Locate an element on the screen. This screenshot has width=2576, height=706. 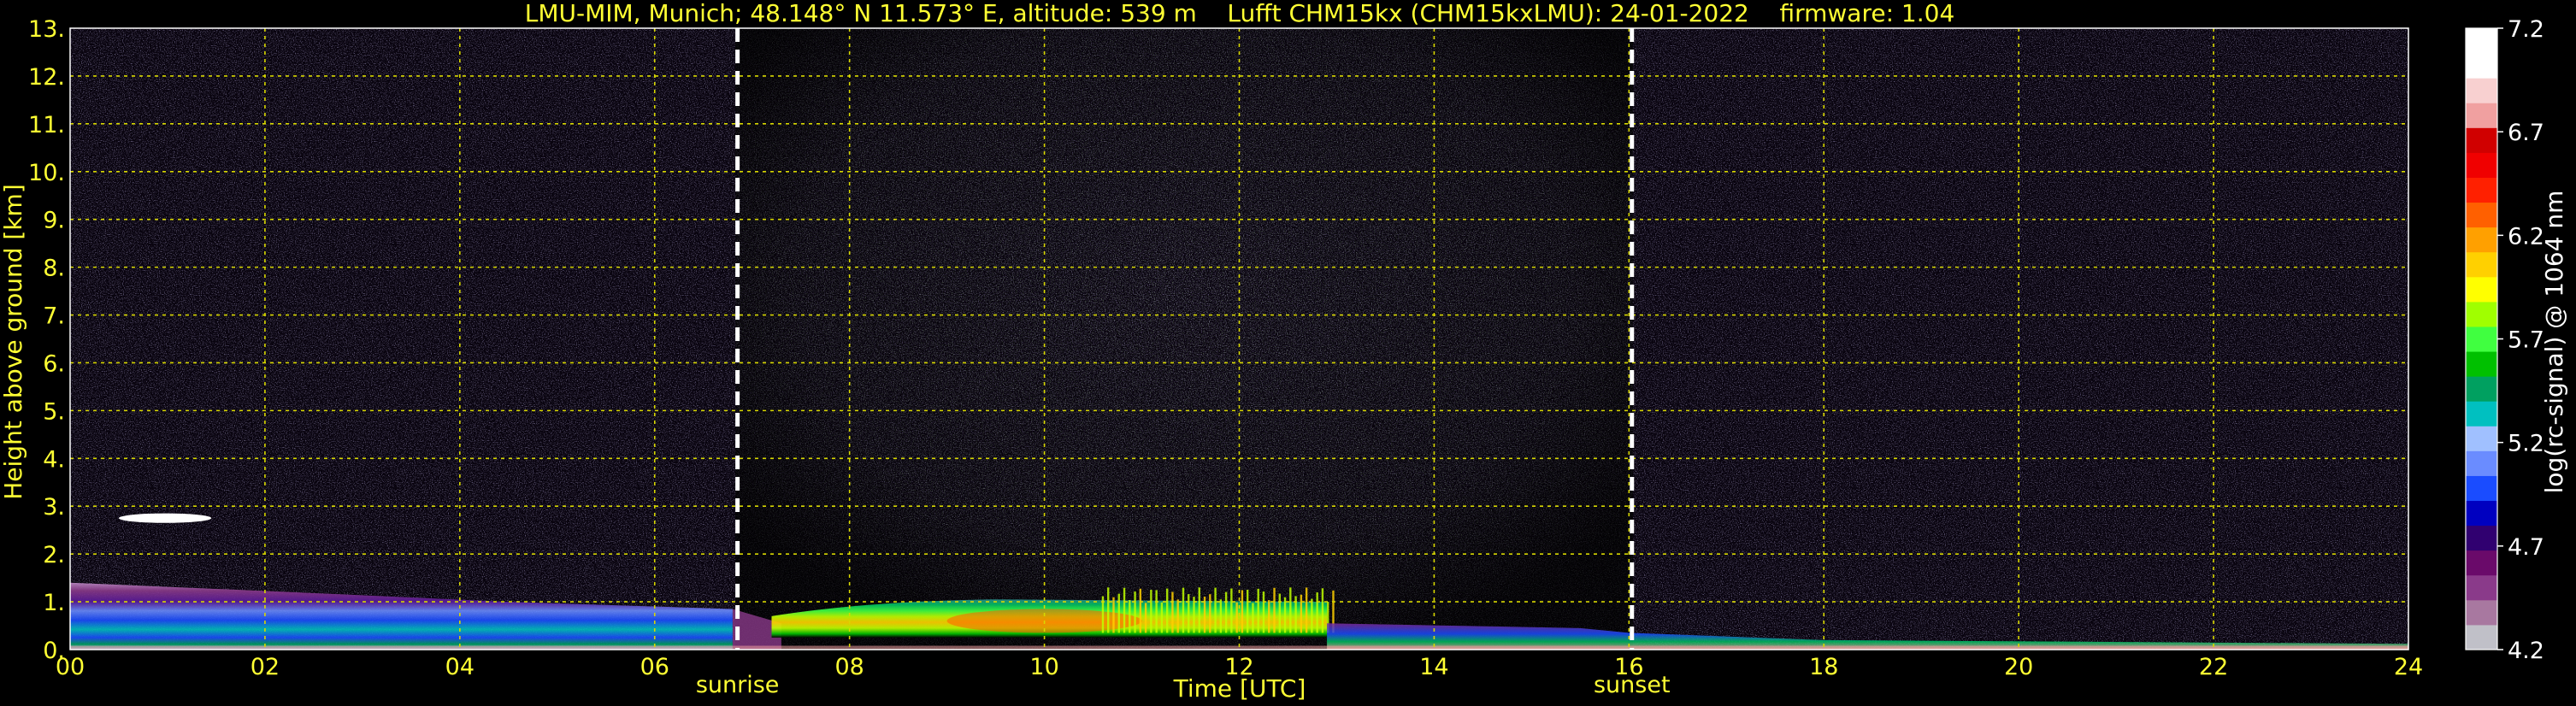
y-tick-label: 2. is located at coordinates (54, 555).